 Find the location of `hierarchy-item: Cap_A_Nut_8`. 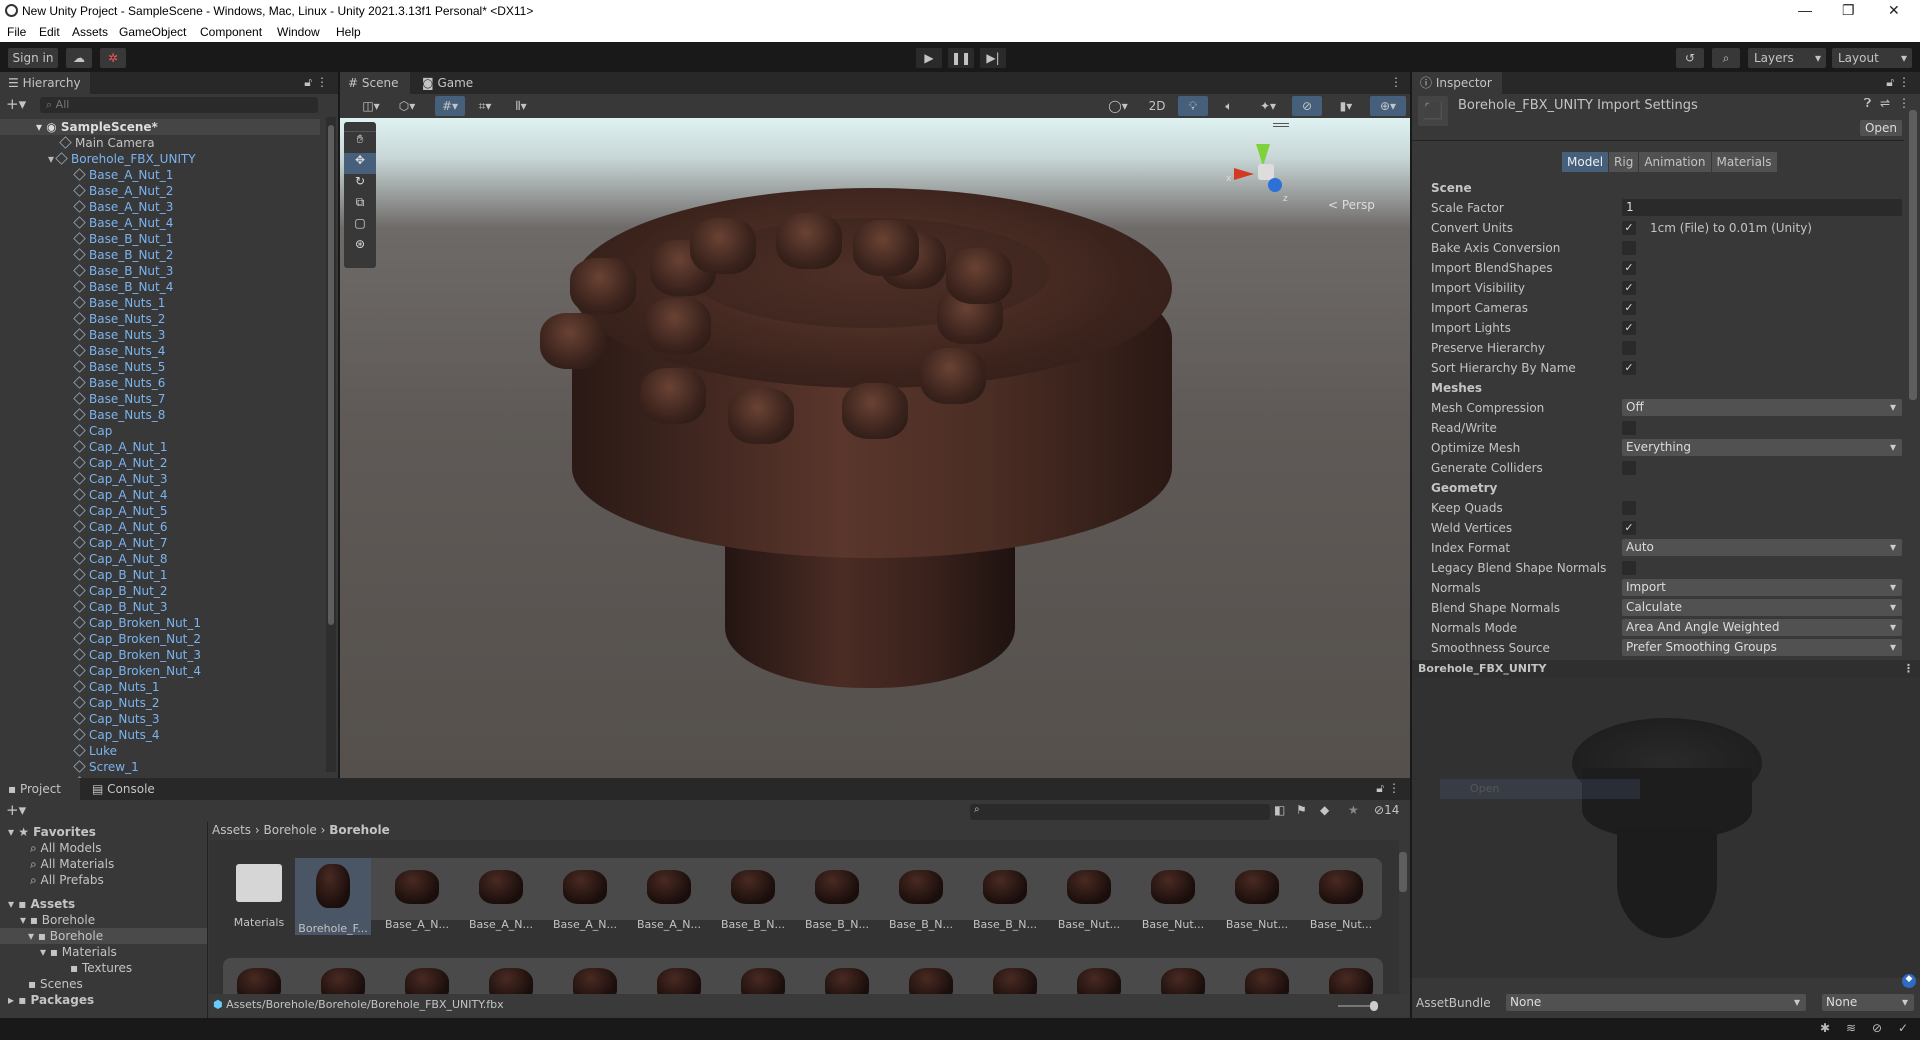

hierarchy-item: Cap_A_Nut_8 is located at coordinates (120, 559).